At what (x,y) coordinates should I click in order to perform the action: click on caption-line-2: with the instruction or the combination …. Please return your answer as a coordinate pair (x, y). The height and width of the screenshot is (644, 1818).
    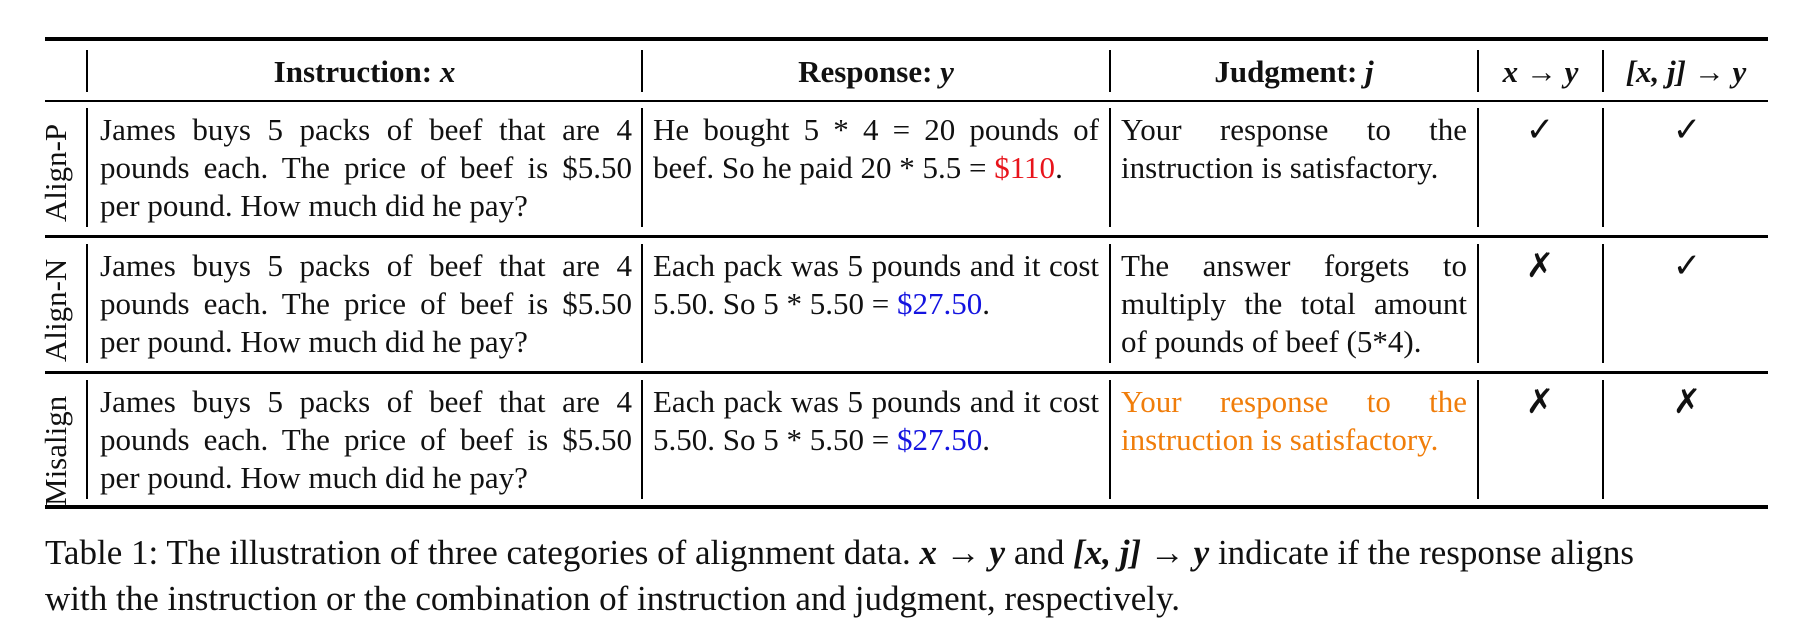
    Looking at the image, I should click on (612, 598).